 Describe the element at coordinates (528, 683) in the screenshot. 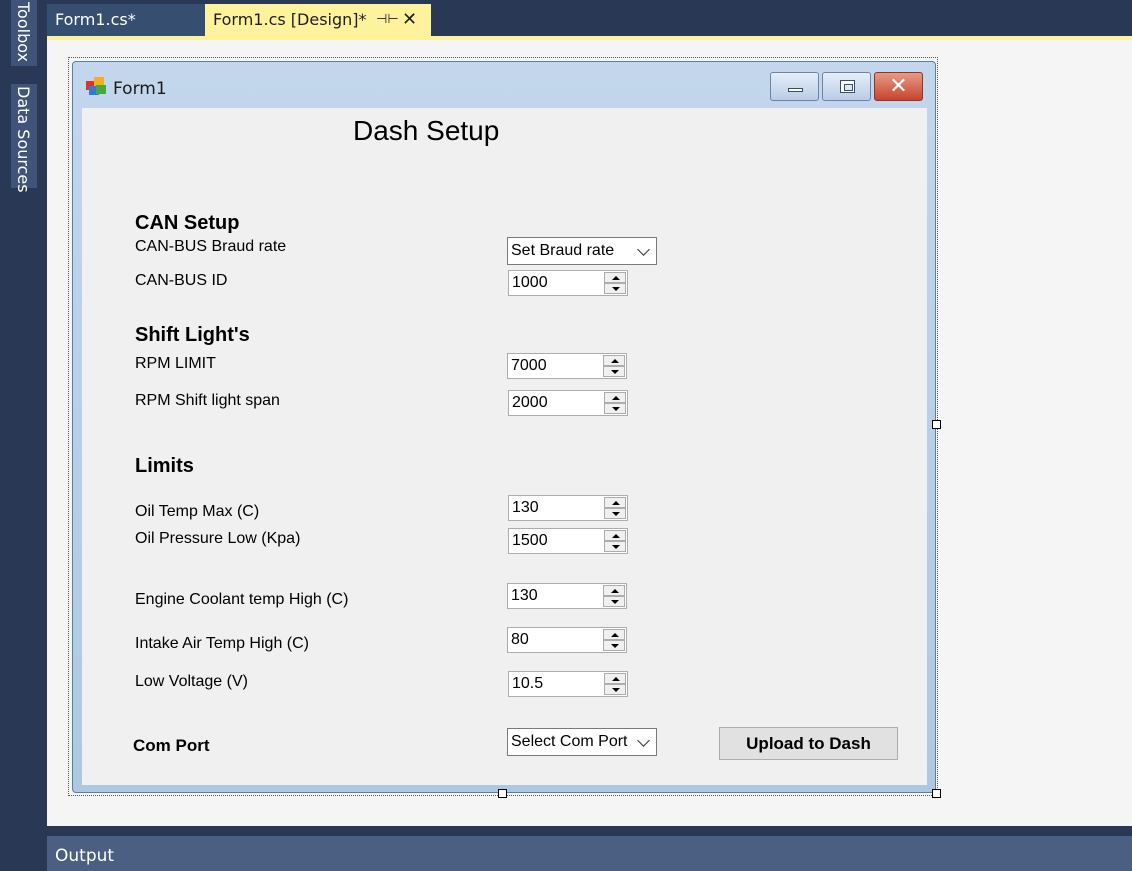

I see `low-voltage-value: 10.5` at that location.